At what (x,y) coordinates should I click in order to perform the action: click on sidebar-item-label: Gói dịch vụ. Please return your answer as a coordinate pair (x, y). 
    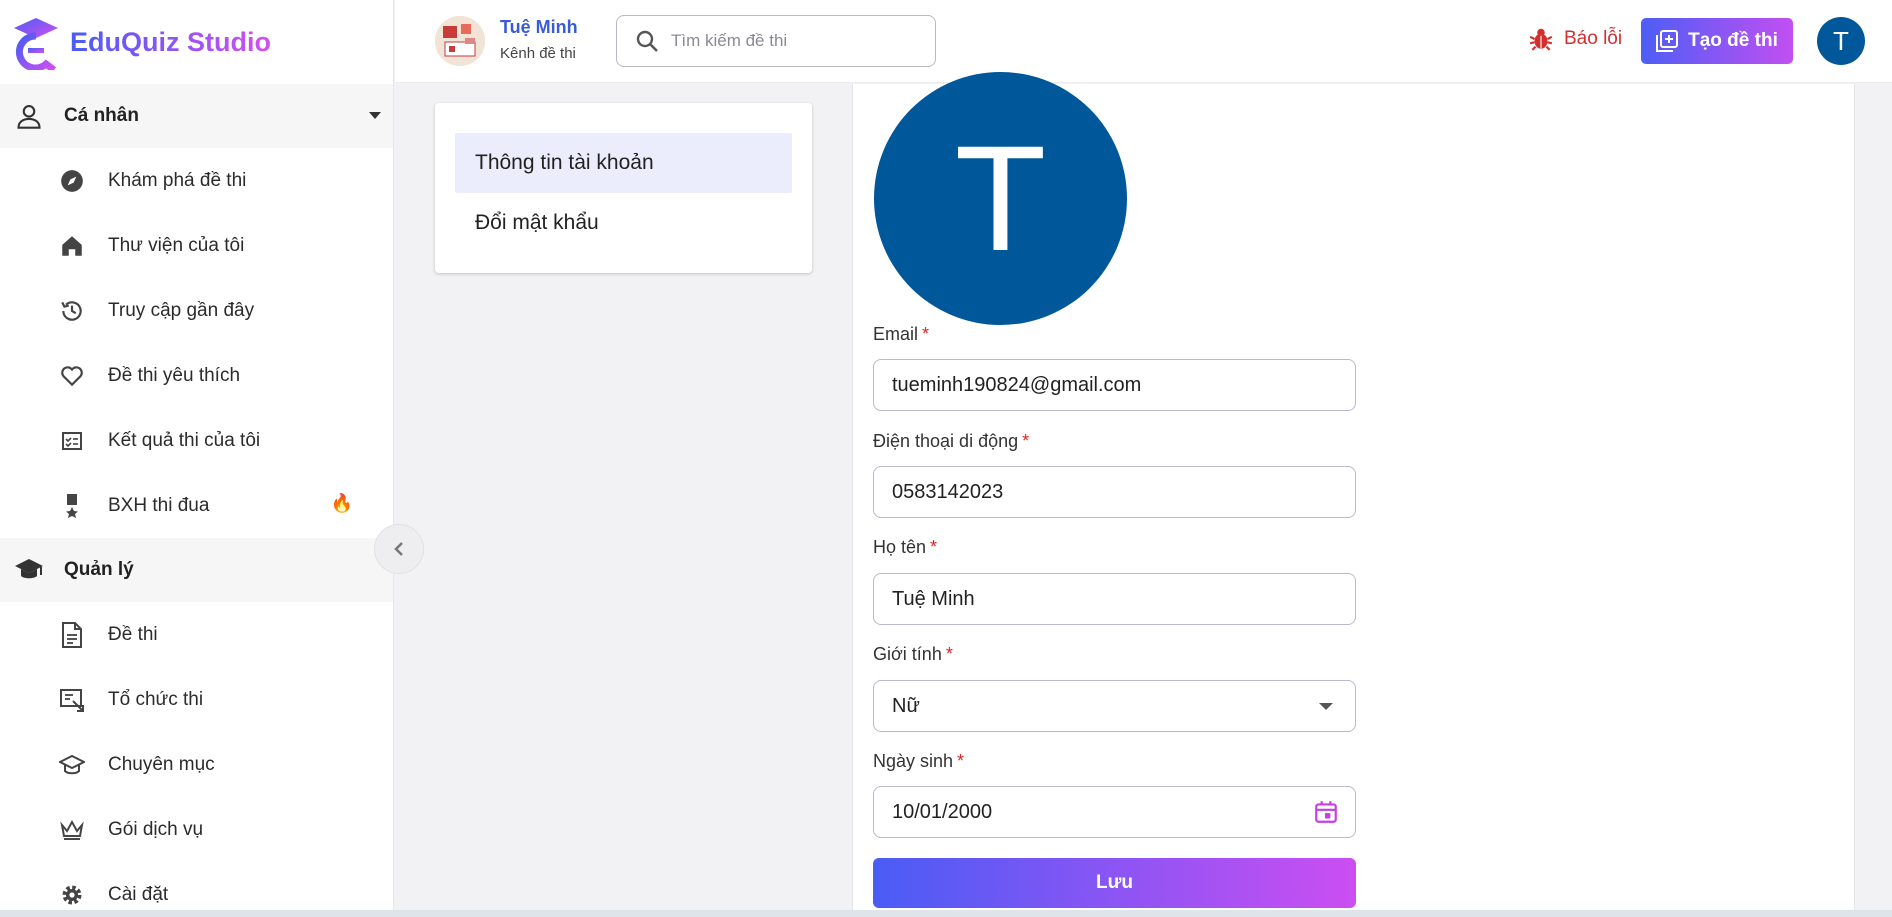
    Looking at the image, I should click on (156, 829).